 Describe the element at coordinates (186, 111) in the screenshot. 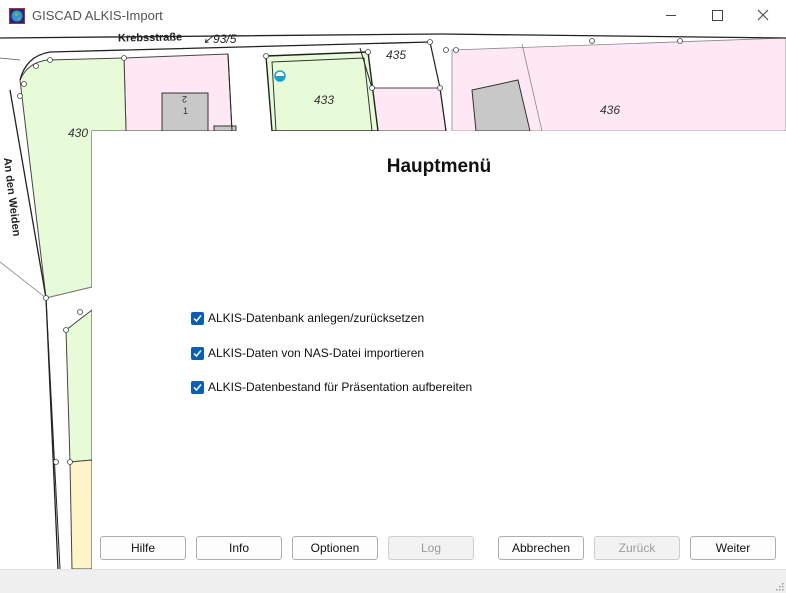

I see `building-mark-lower: 1` at that location.